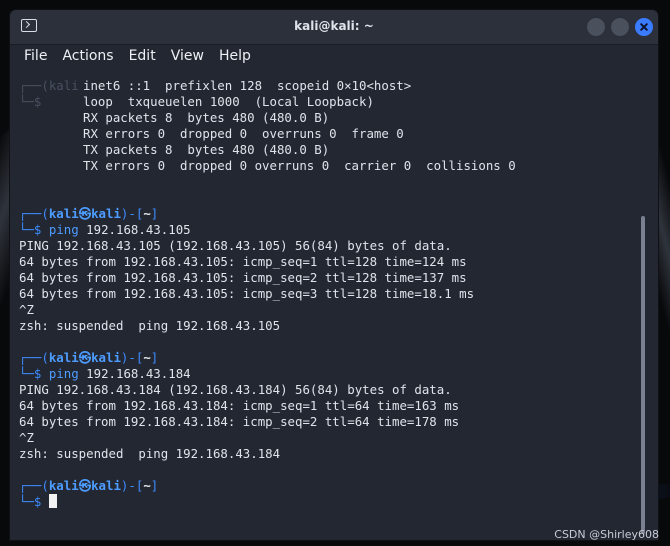 This screenshot has height=546, width=670. I want to click on close-button, so click(644, 27).